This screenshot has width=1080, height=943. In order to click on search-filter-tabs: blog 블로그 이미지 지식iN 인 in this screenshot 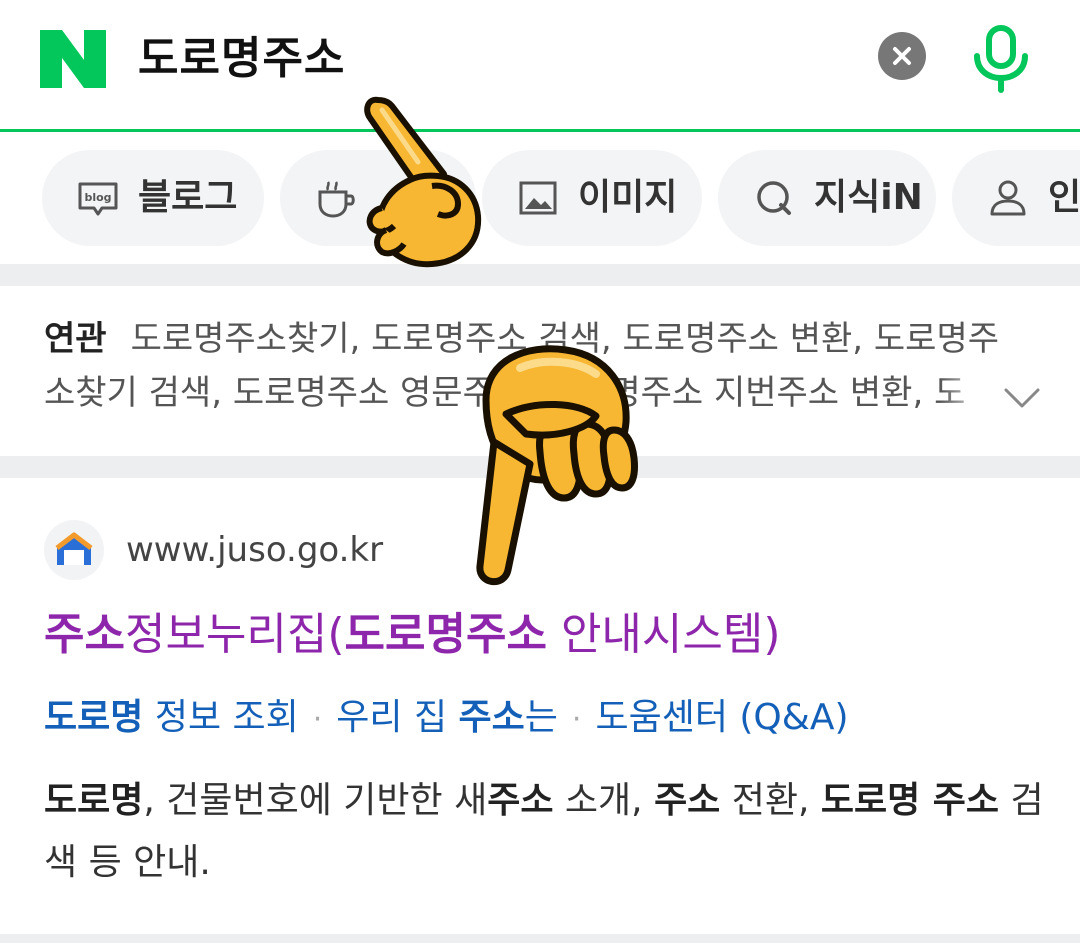, I will do `click(540, 198)`.